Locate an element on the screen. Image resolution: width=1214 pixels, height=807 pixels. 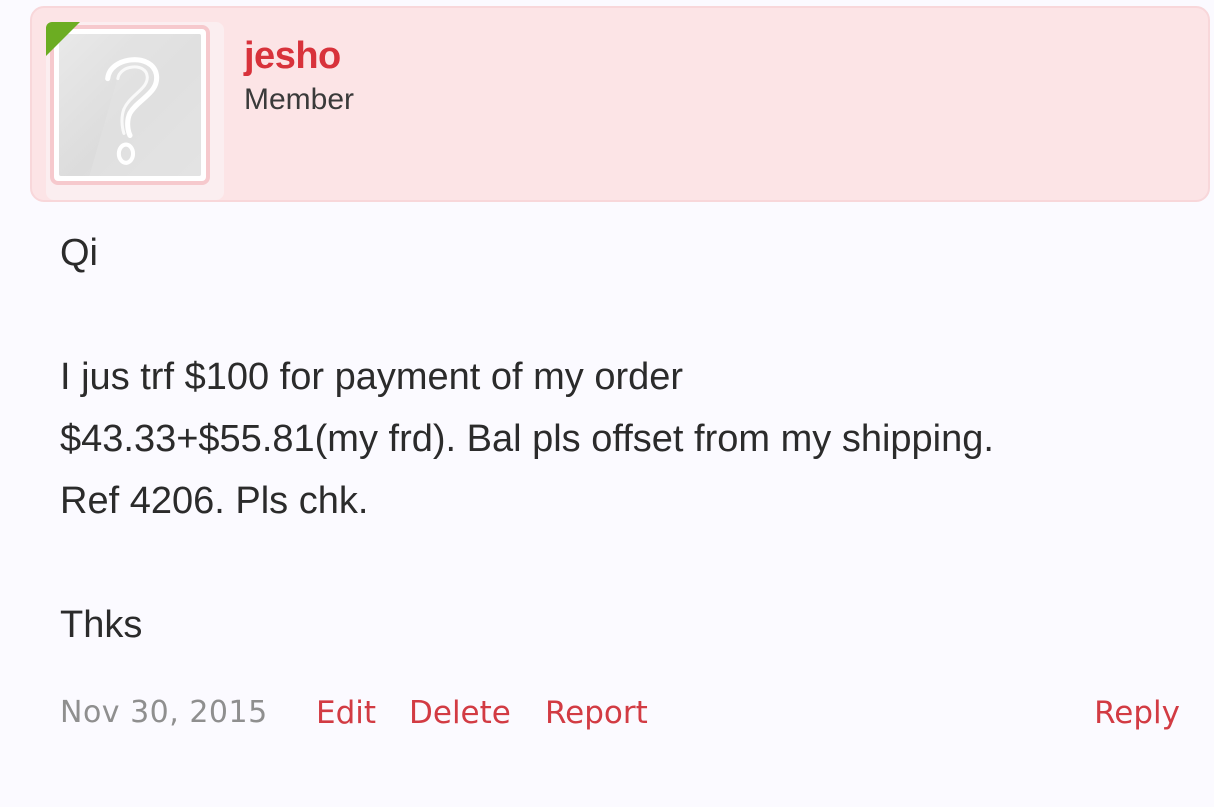
message-greeting: Qi is located at coordinates (79, 253).